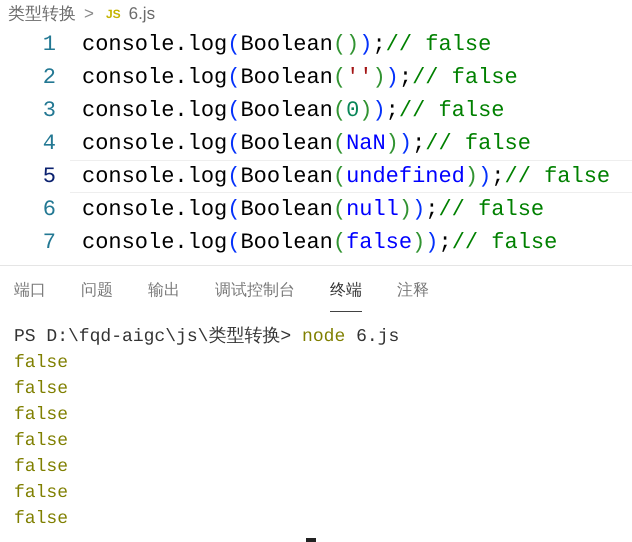  Describe the element at coordinates (319, 243) in the screenshot. I see `code-line: console.log(Boolean(false));// false` at that location.